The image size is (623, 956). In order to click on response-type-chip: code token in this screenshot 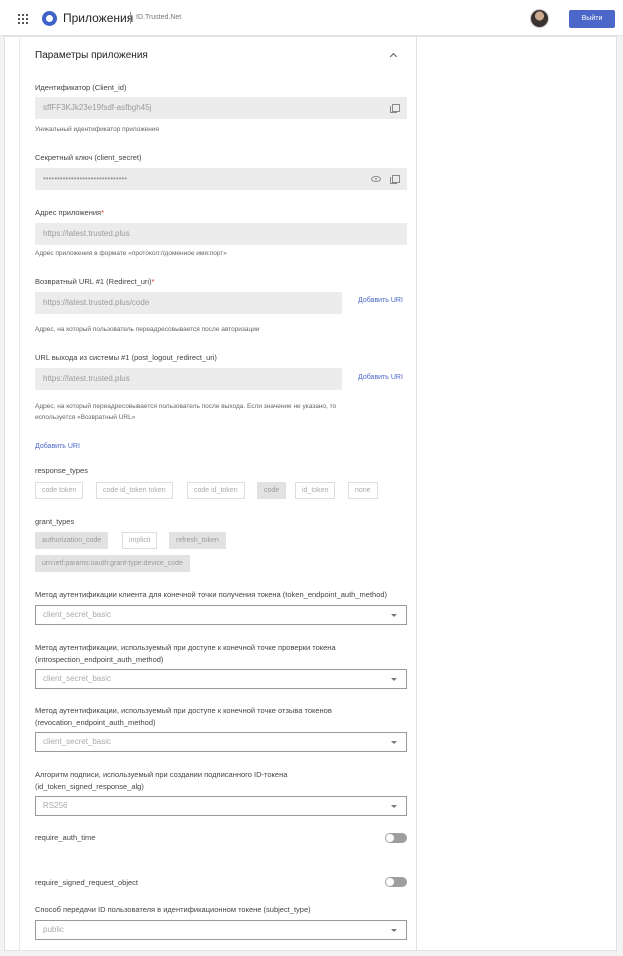, I will do `click(59, 490)`.